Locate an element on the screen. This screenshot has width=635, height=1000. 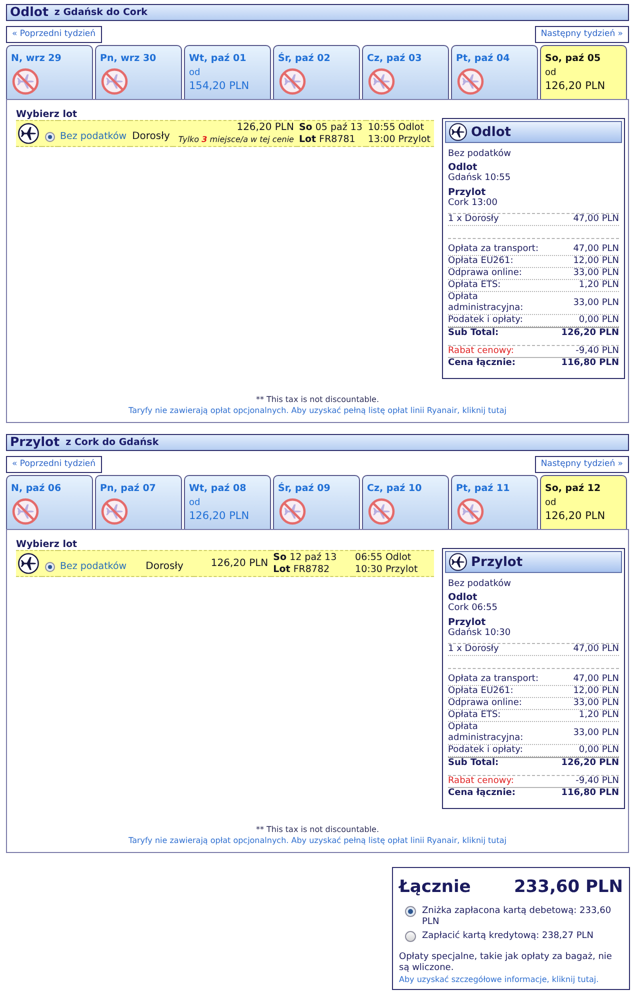
payment-option-label: Zniżka zapłacona kartą debetową: 233,60 PLN is located at coordinates (517, 917).